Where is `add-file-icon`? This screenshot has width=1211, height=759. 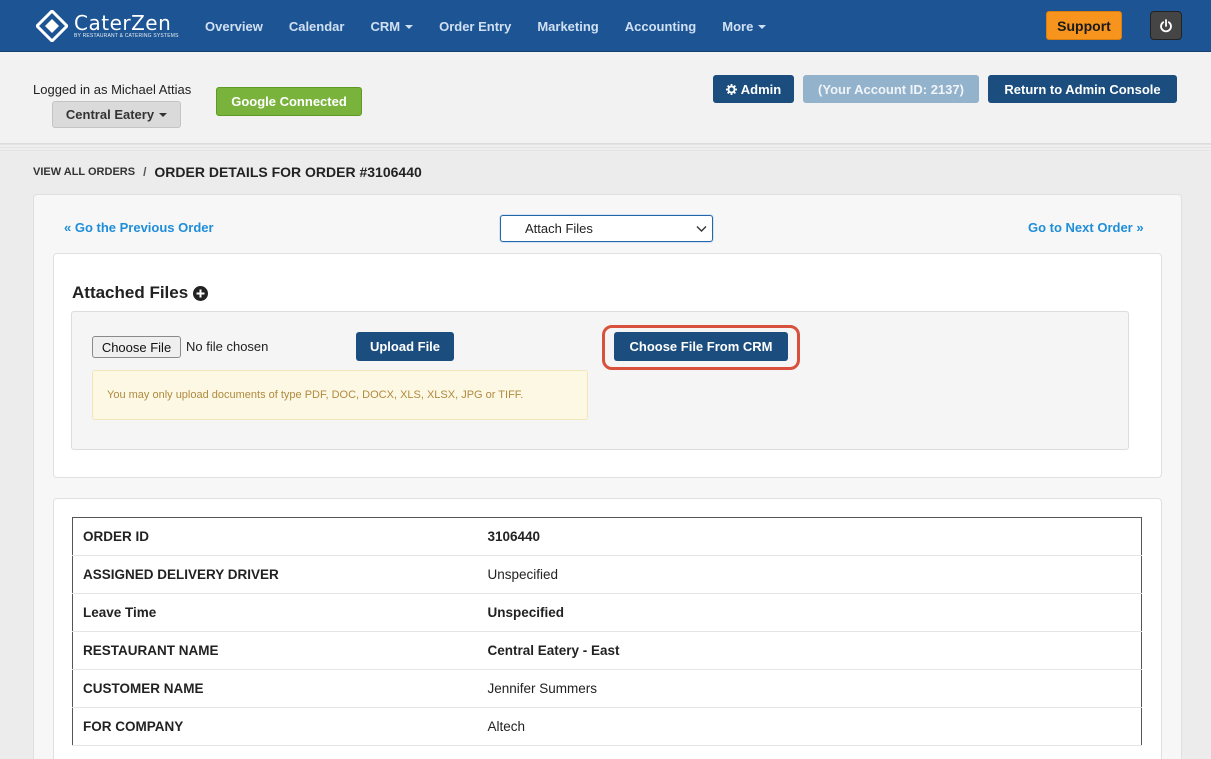 add-file-icon is located at coordinates (201, 293).